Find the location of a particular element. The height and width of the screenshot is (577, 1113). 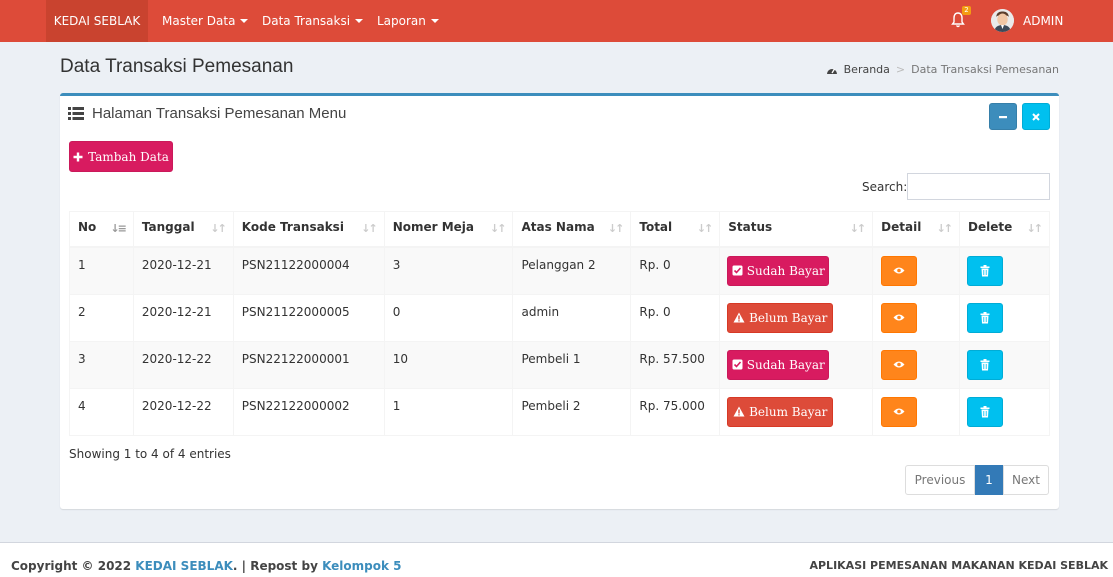

brand-logo: KEDAI SEBLAK is located at coordinates (97, 21).